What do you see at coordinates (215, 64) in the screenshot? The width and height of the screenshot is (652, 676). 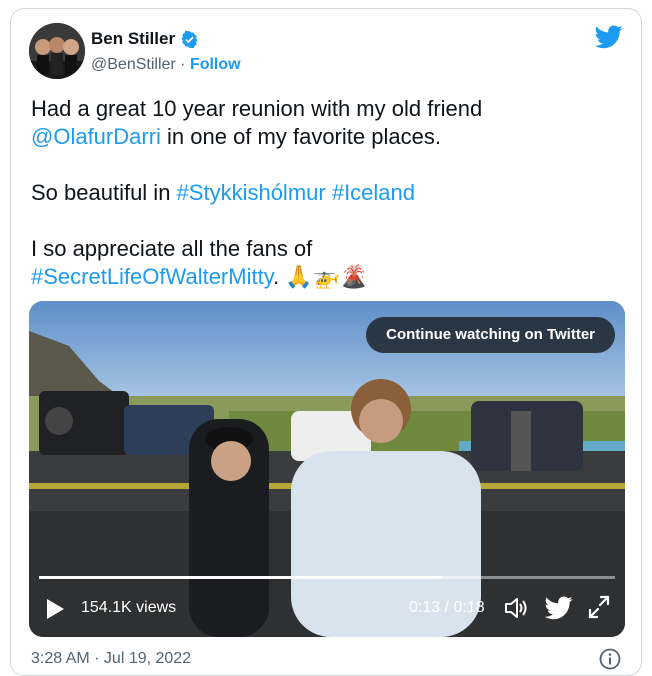 I see `follow-button: Follow` at bounding box center [215, 64].